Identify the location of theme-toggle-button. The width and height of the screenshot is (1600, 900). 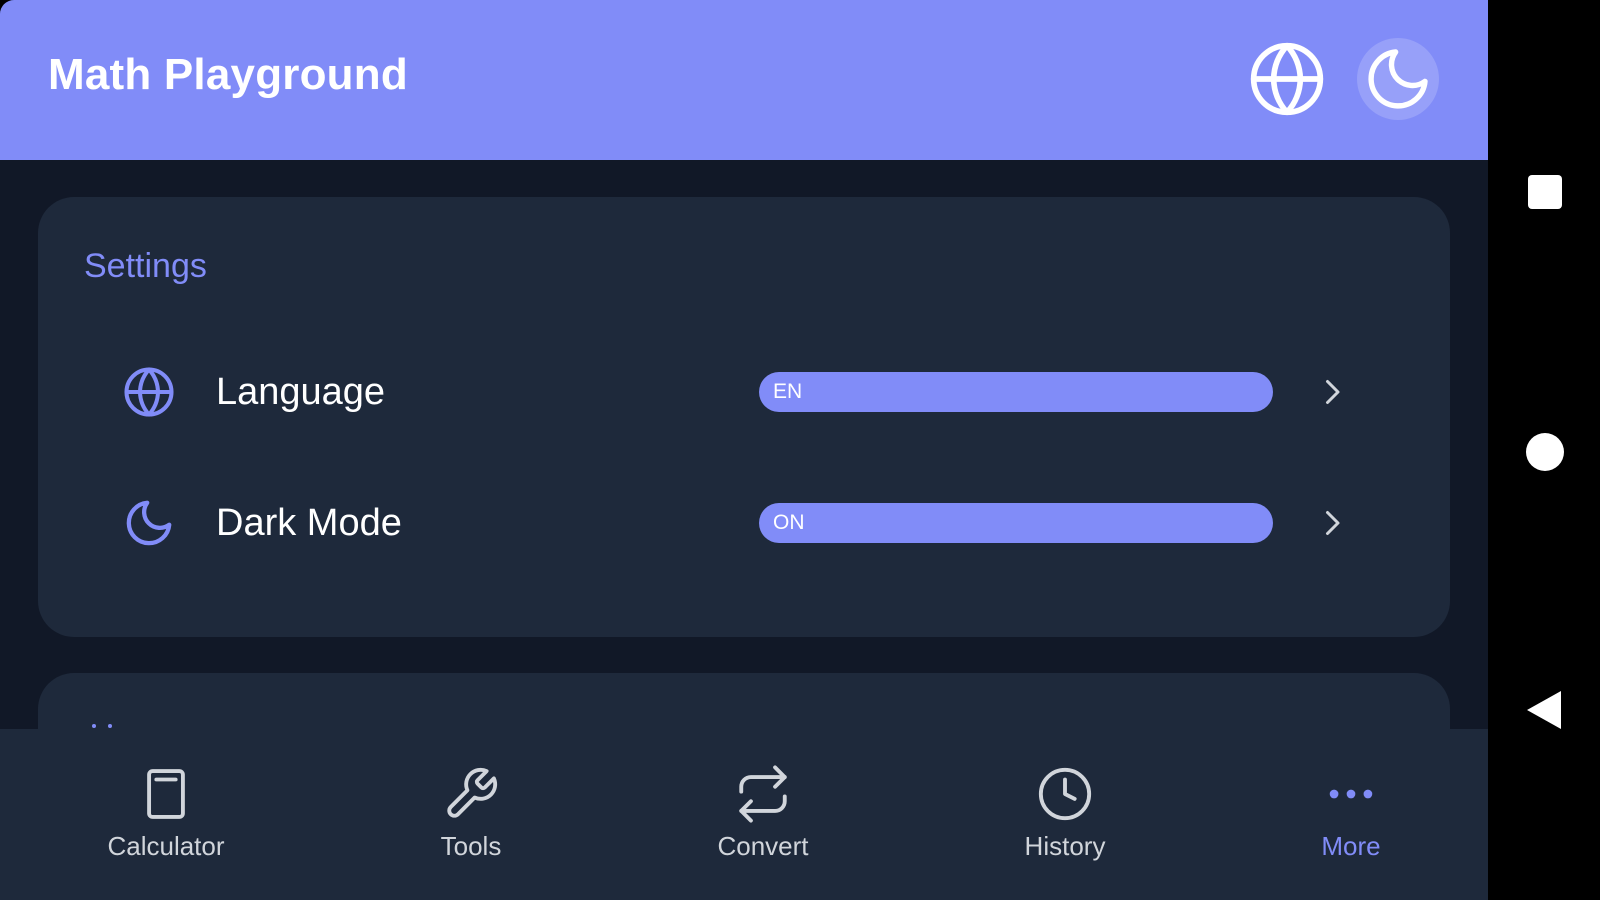
(1398, 79).